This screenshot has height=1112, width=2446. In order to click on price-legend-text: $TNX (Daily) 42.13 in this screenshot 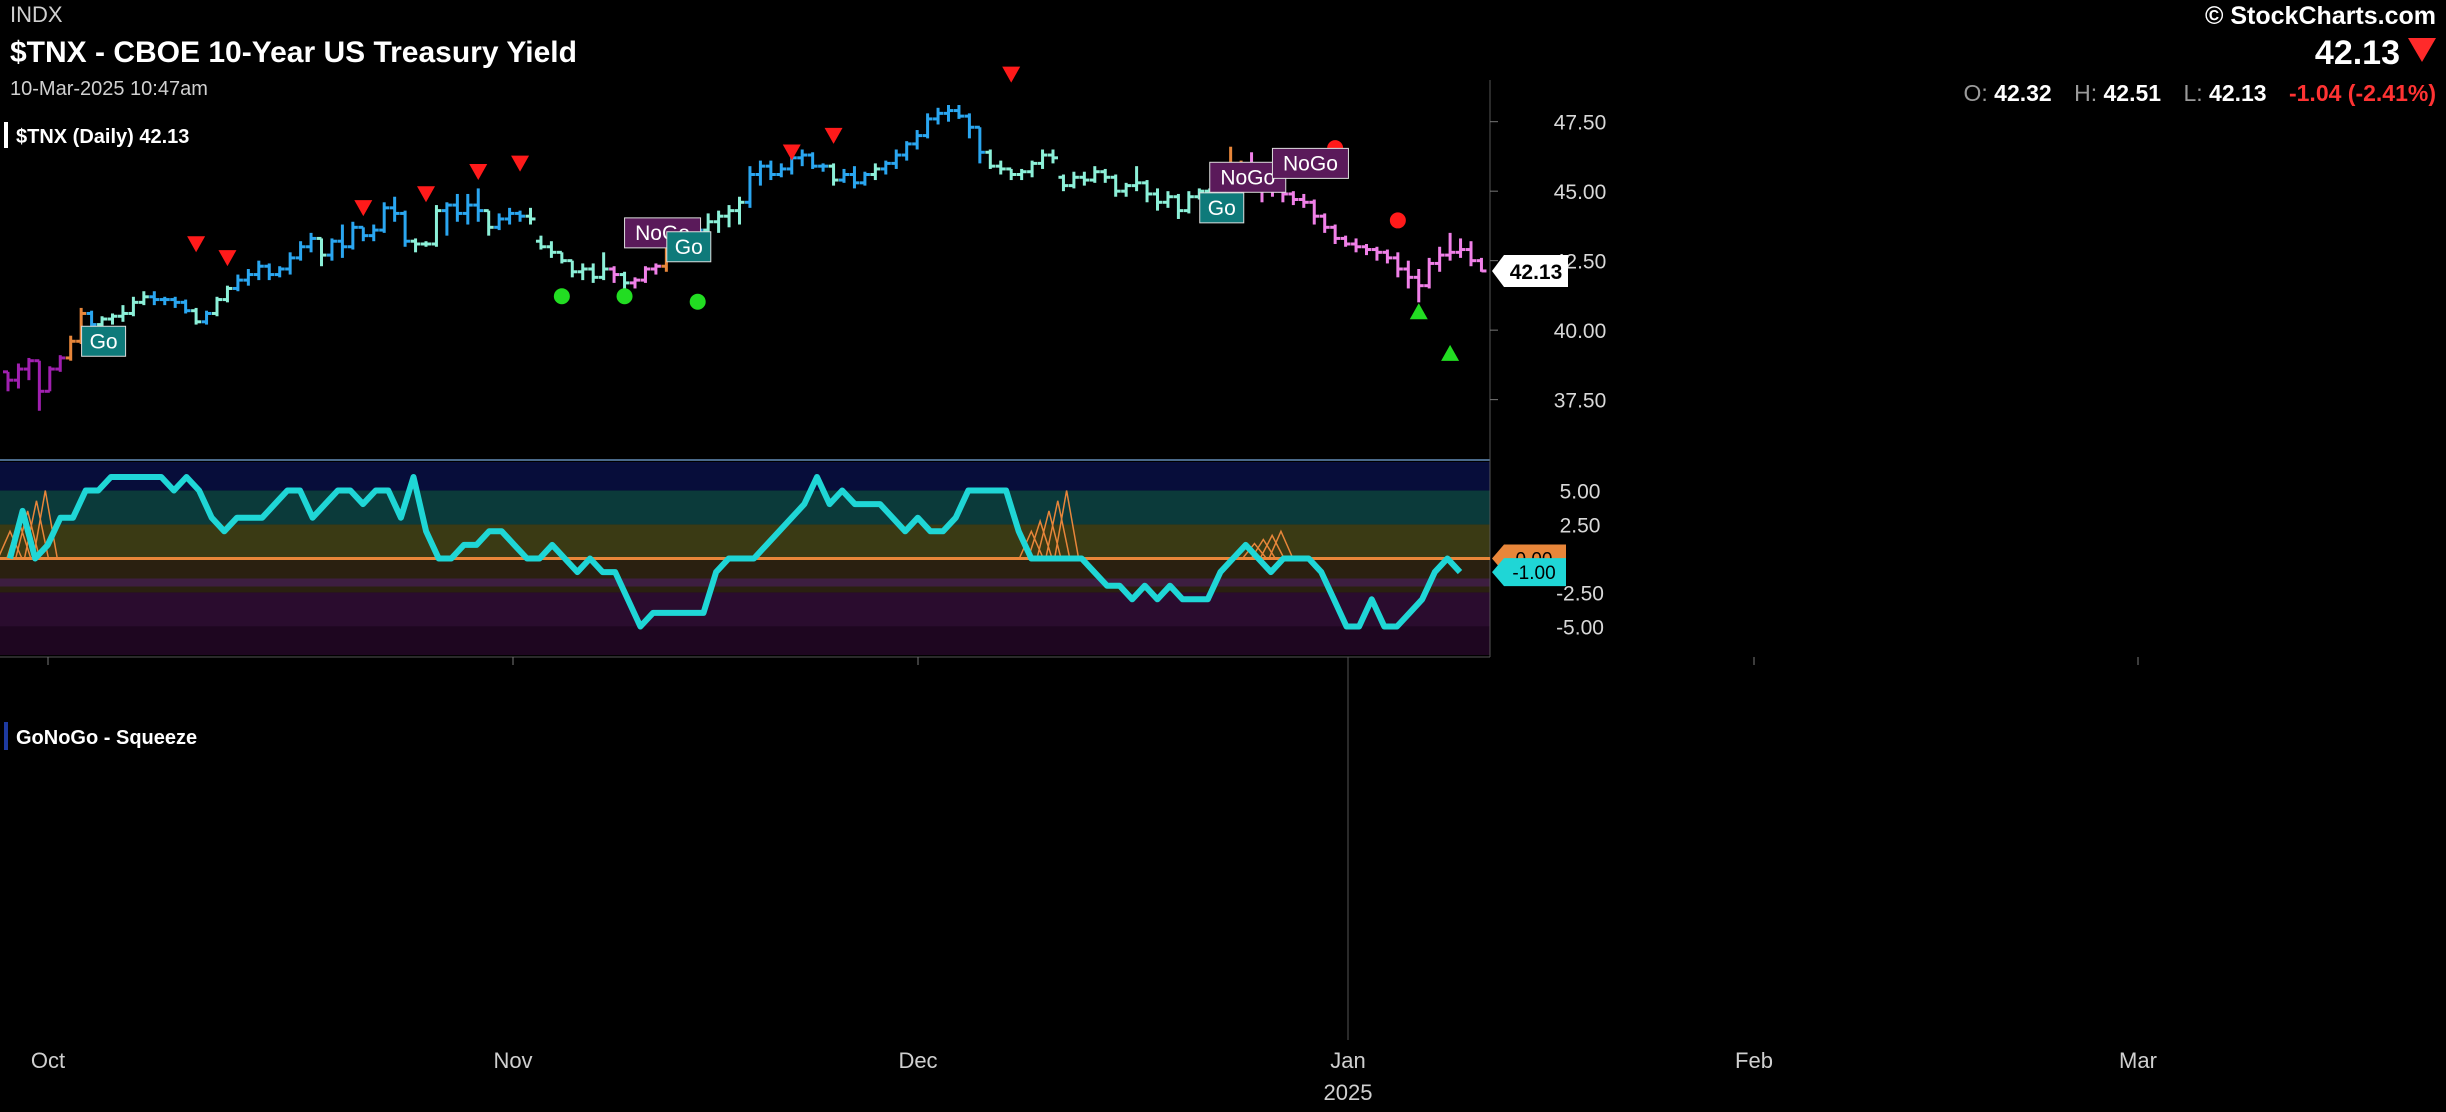, I will do `click(102, 137)`.